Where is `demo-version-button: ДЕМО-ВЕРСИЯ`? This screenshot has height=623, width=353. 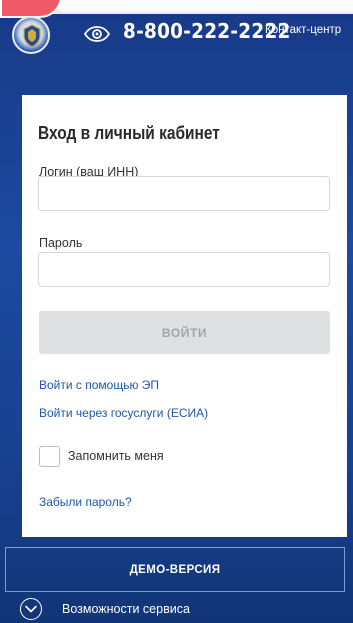 demo-version-button: ДЕМО-ВЕРСИЯ is located at coordinates (175, 569).